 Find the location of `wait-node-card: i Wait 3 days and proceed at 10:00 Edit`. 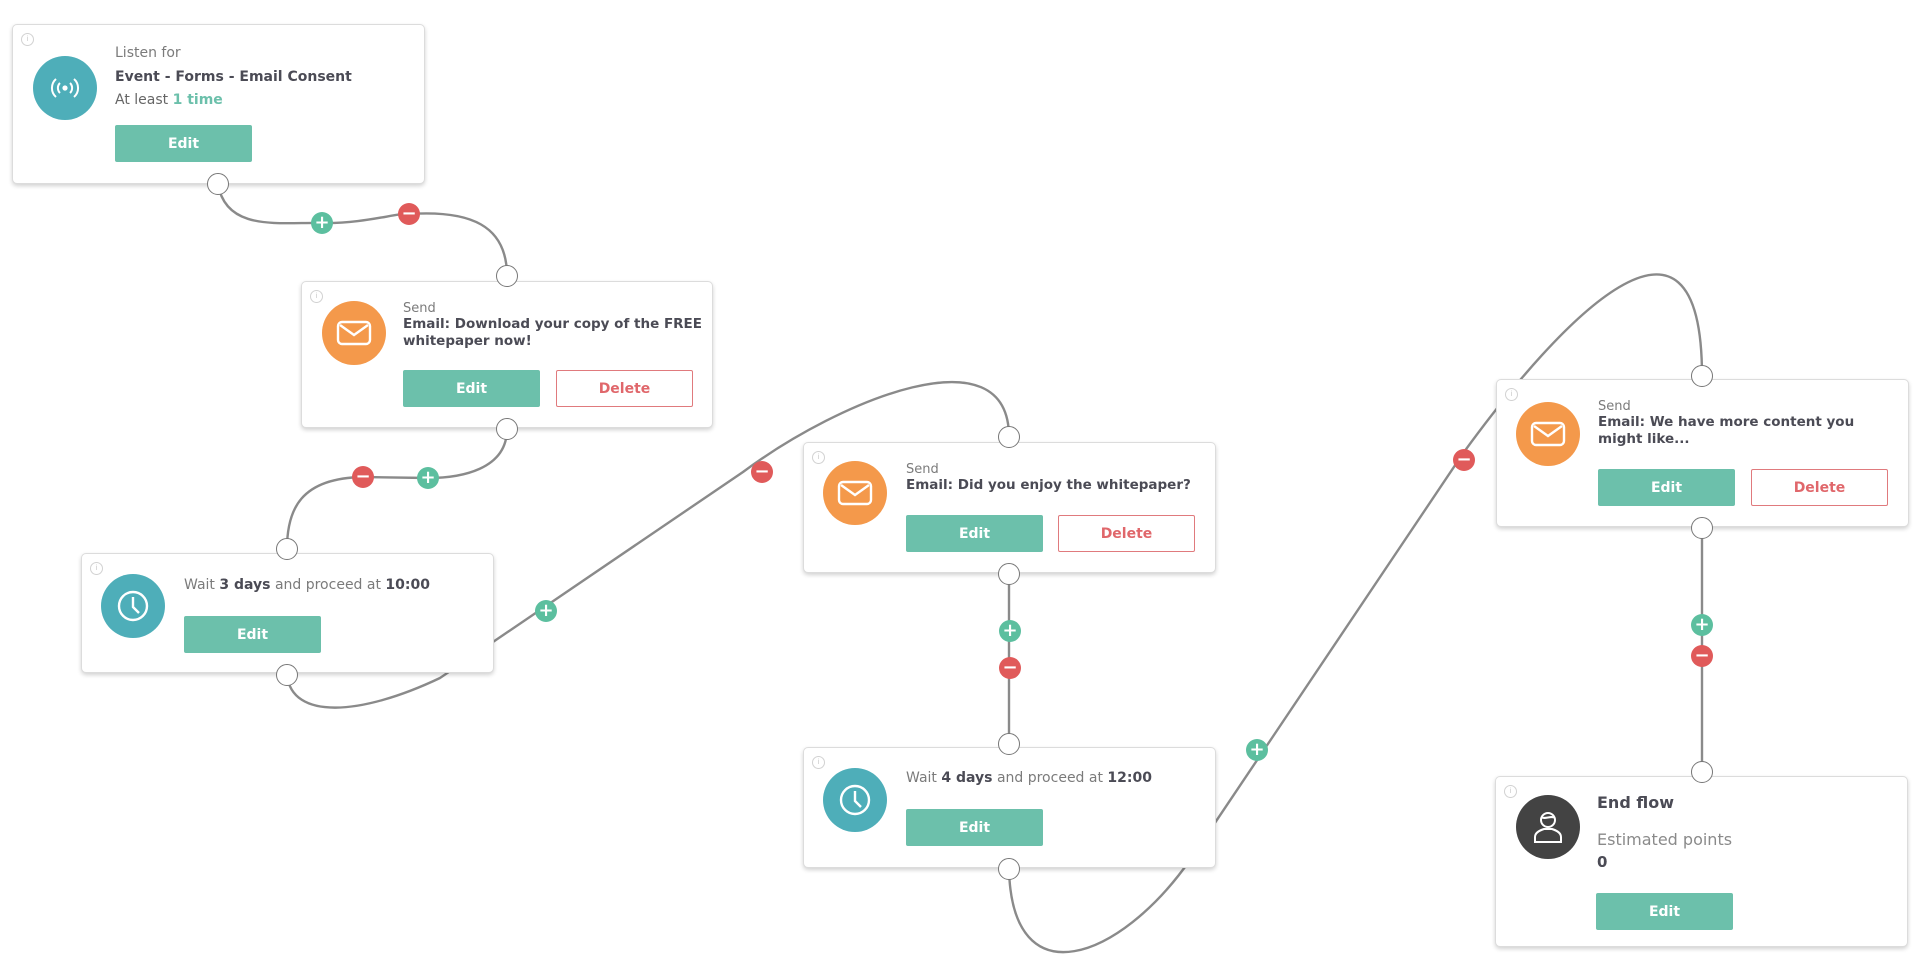

wait-node-card: i Wait 3 days and proceed at 10:00 Edit is located at coordinates (287, 613).